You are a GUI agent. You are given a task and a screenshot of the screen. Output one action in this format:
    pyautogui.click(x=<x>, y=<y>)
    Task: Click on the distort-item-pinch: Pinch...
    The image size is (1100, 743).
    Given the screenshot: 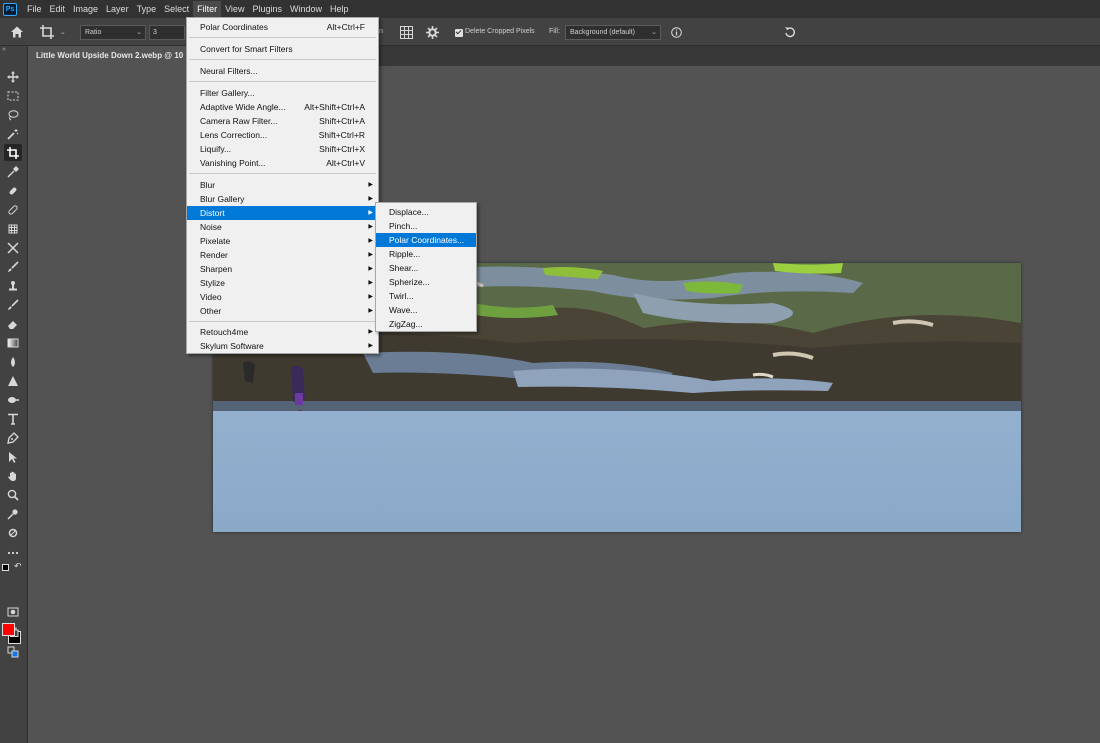 What is the action you would take?
    pyautogui.click(x=426, y=226)
    